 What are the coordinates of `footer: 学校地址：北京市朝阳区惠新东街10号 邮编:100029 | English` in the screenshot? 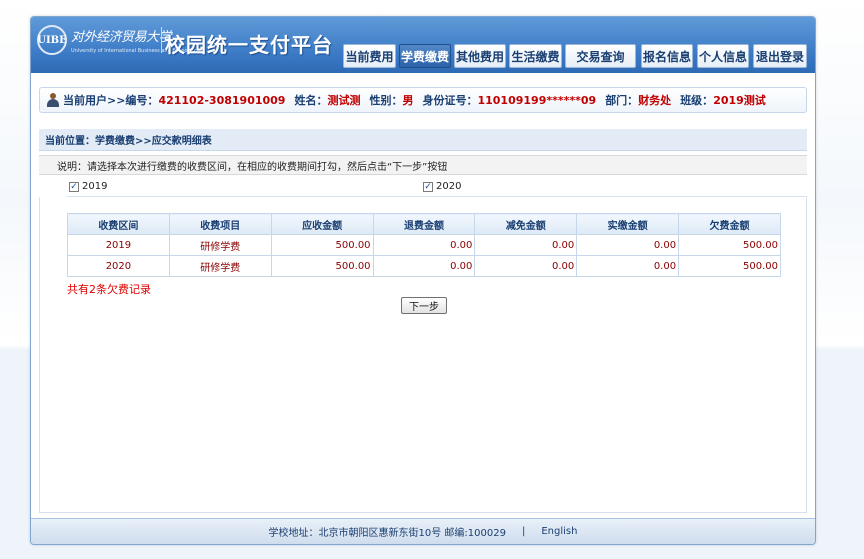 It's located at (423, 531).